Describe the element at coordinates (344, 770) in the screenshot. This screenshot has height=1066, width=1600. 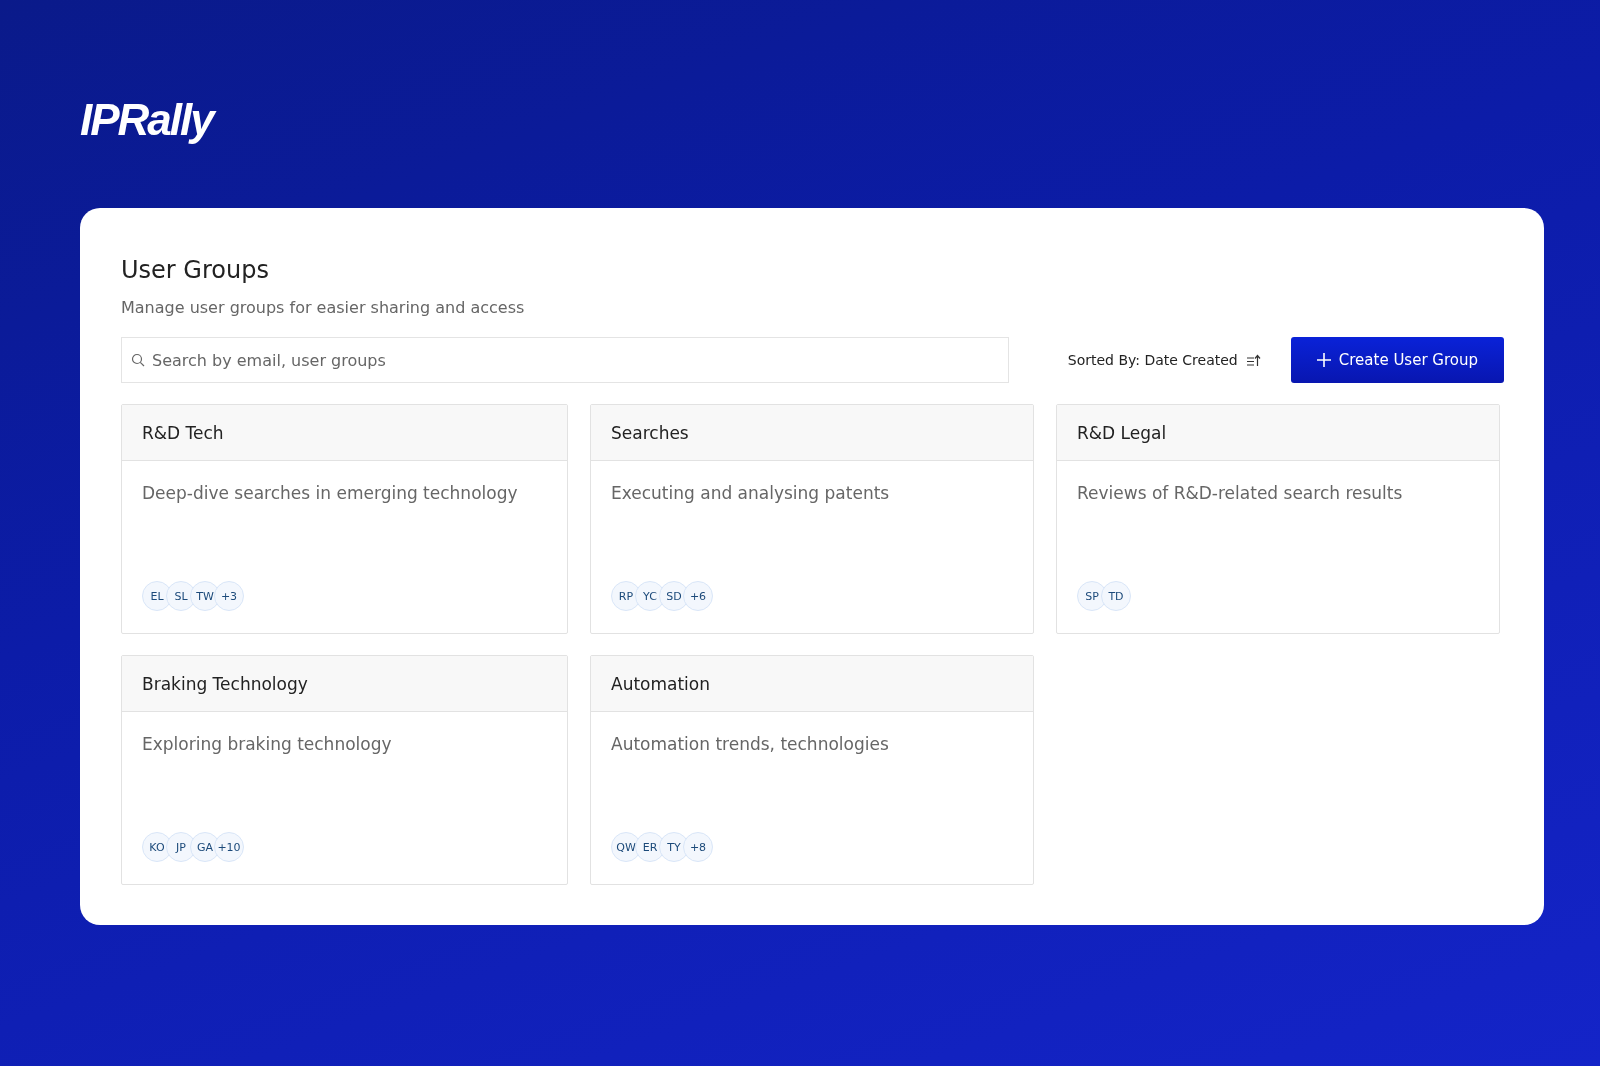
I see `group-card: Braking Technology Exploring braking technology KO JP GA +10` at that location.